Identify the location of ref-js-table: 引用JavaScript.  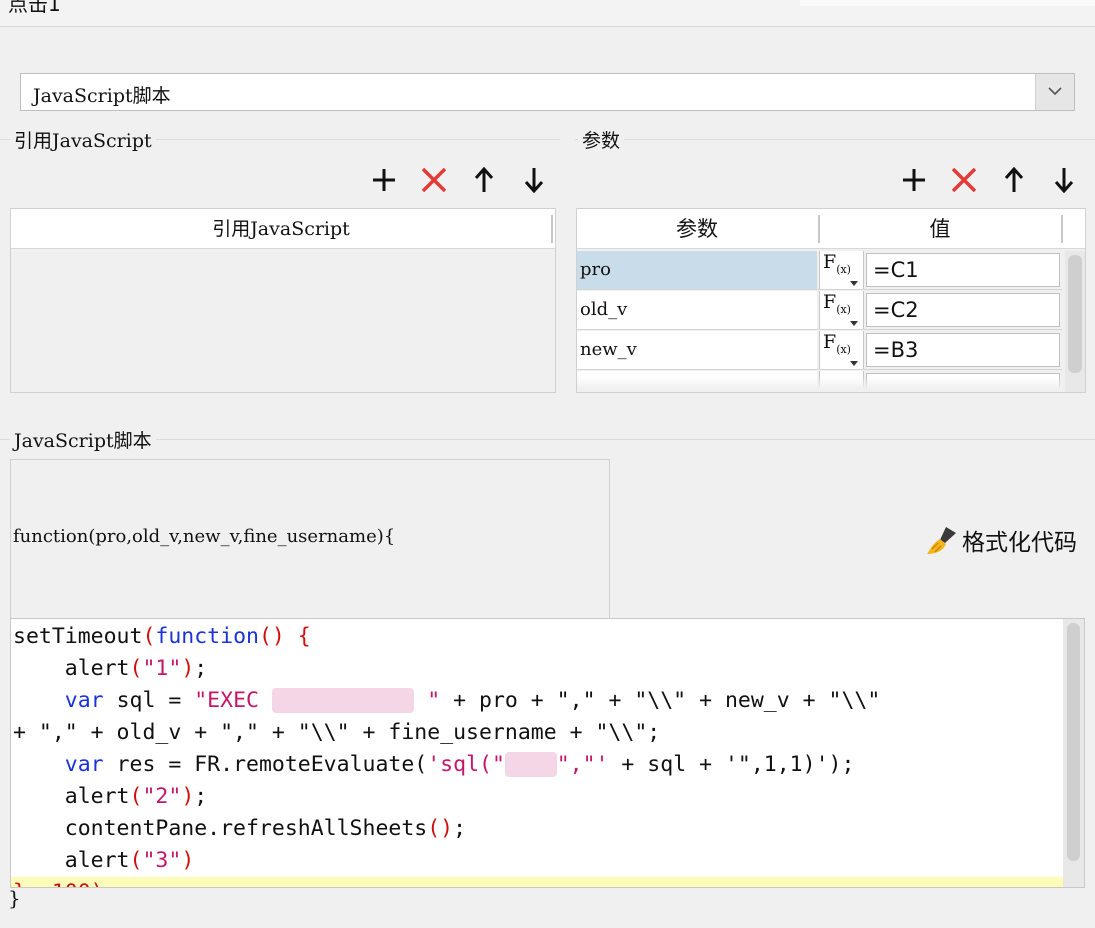
(283, 300).